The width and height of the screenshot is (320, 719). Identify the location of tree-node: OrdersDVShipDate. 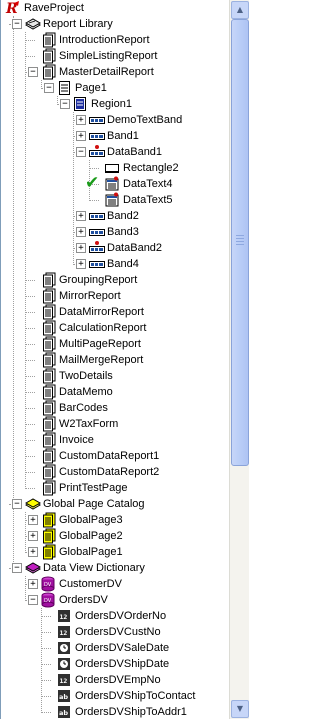
(115, 664).